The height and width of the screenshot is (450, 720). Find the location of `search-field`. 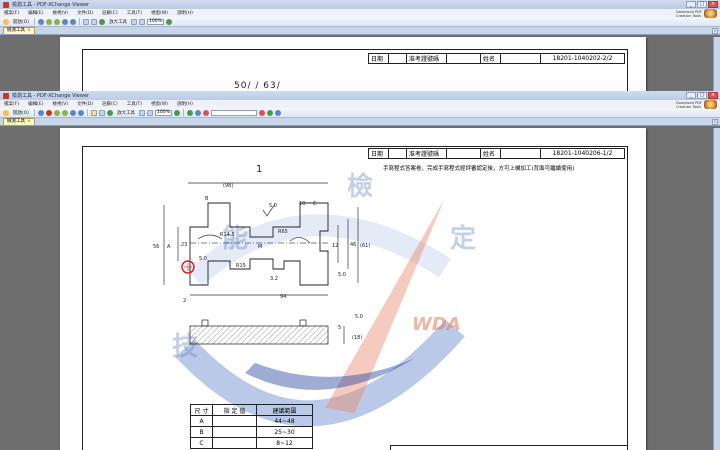

search-field is located at coordinates (233, 112).